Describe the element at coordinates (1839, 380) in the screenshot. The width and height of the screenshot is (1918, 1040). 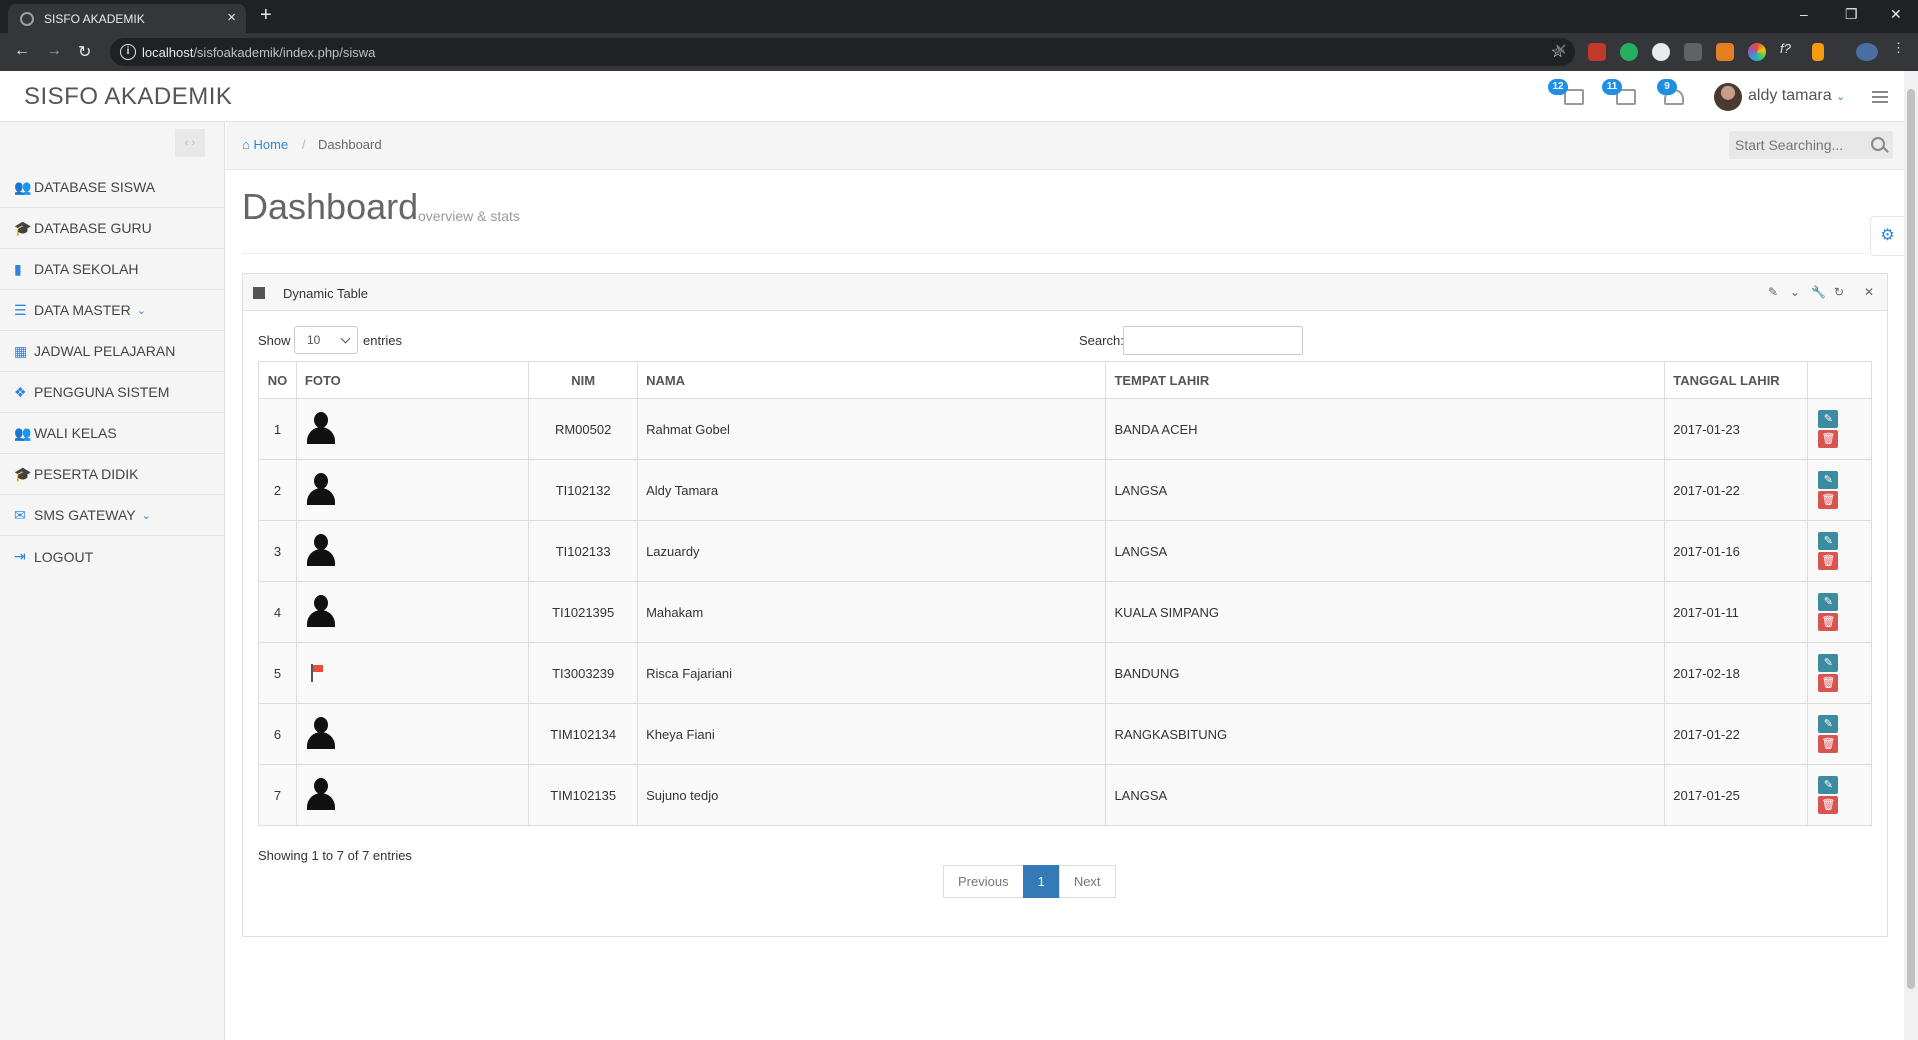
I see `column-header-actions` at that location.